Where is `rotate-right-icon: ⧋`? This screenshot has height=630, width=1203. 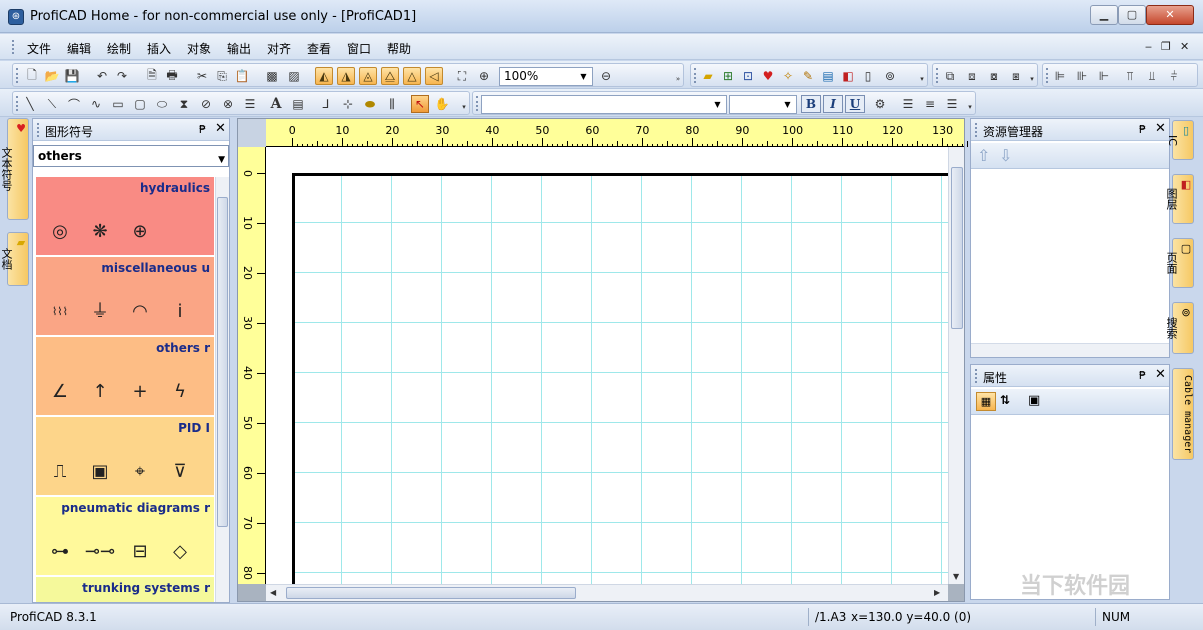
rotate-right-icon: ⧋ is located at coordinates (390, 76).